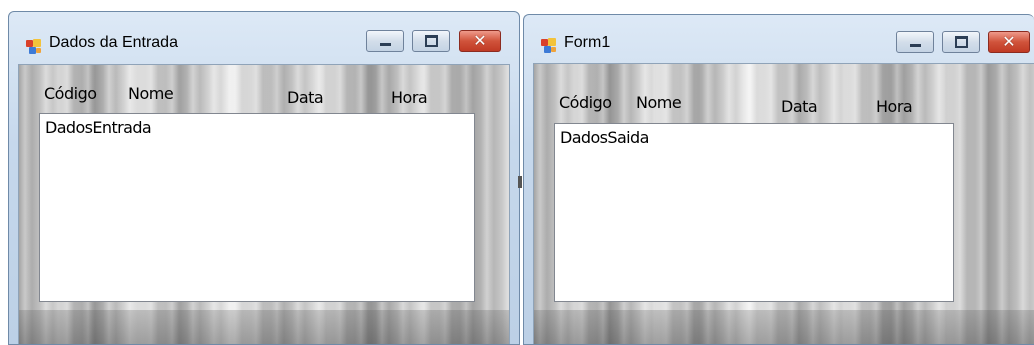 This screenshot has width=1034, height=345. I want to click on title-bar: Form1 ✕, so click(779, 40).